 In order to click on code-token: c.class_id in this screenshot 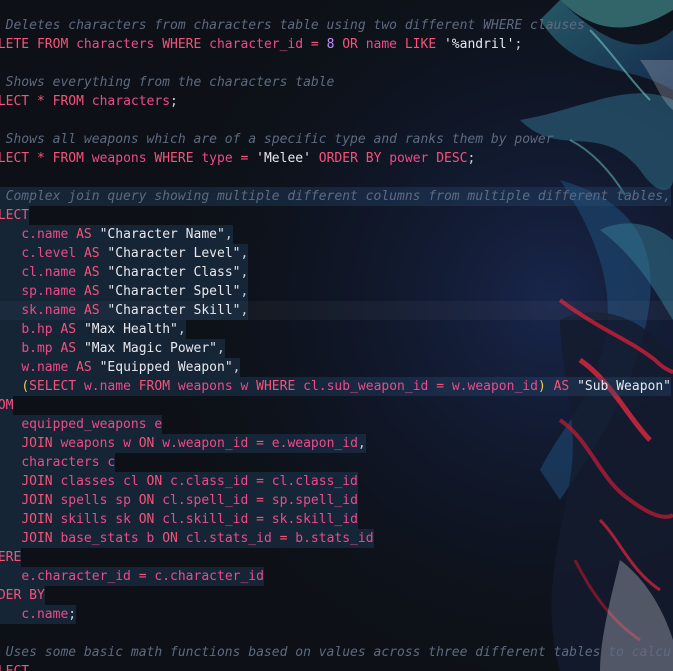, I will do `click(213, 481)`.